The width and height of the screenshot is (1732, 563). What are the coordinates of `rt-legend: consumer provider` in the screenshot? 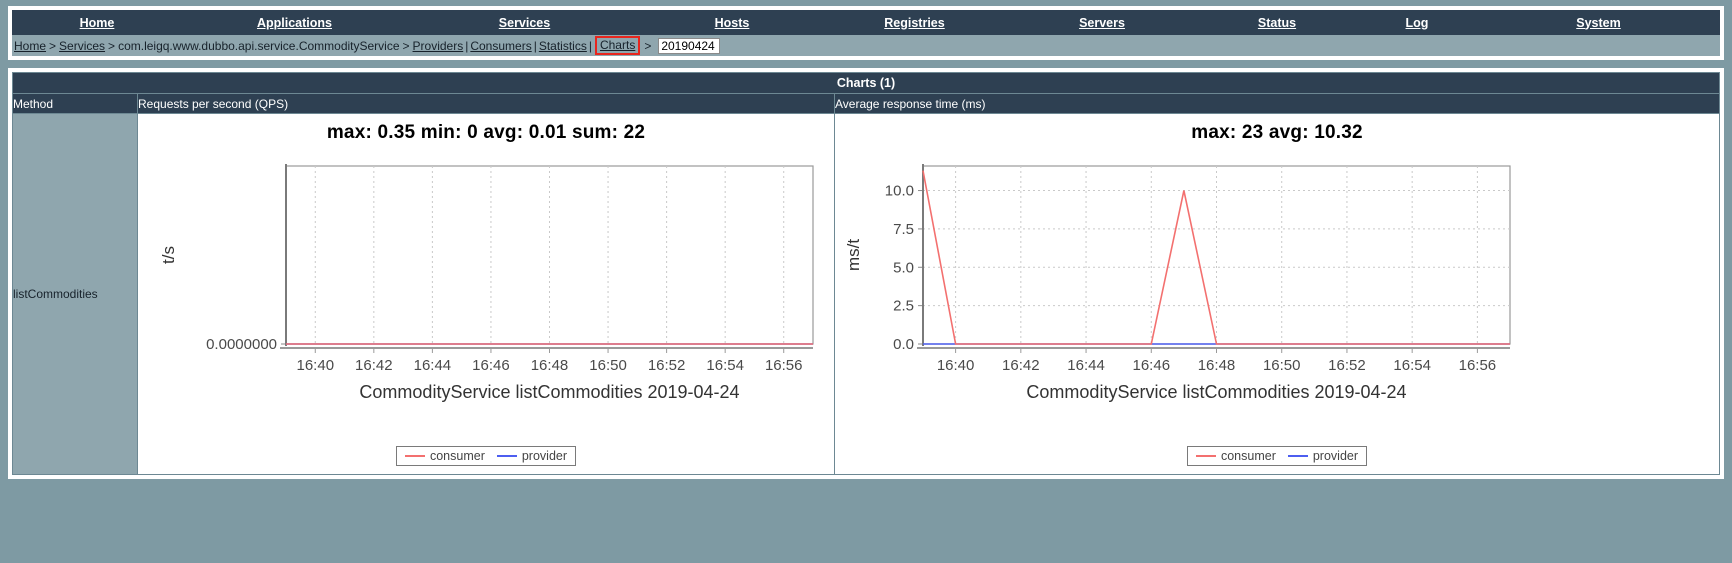 It's located at (1277, 456).